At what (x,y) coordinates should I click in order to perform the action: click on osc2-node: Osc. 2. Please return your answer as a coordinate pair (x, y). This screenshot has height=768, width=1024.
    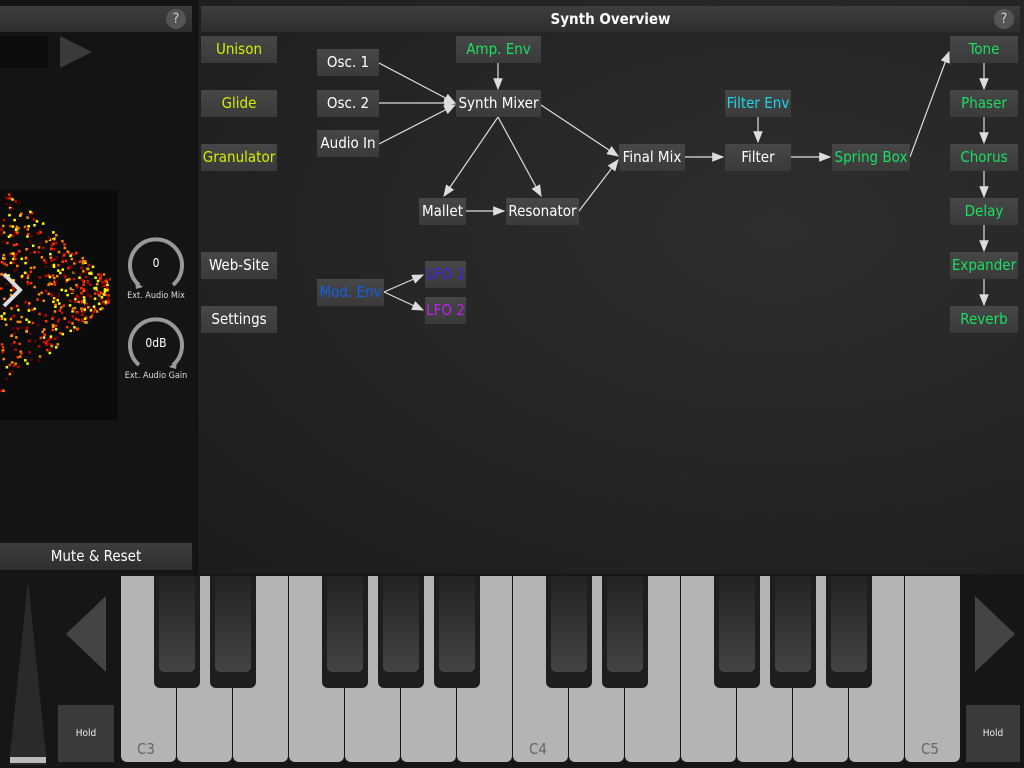
    Looking at the image, I should click on (348, 103).